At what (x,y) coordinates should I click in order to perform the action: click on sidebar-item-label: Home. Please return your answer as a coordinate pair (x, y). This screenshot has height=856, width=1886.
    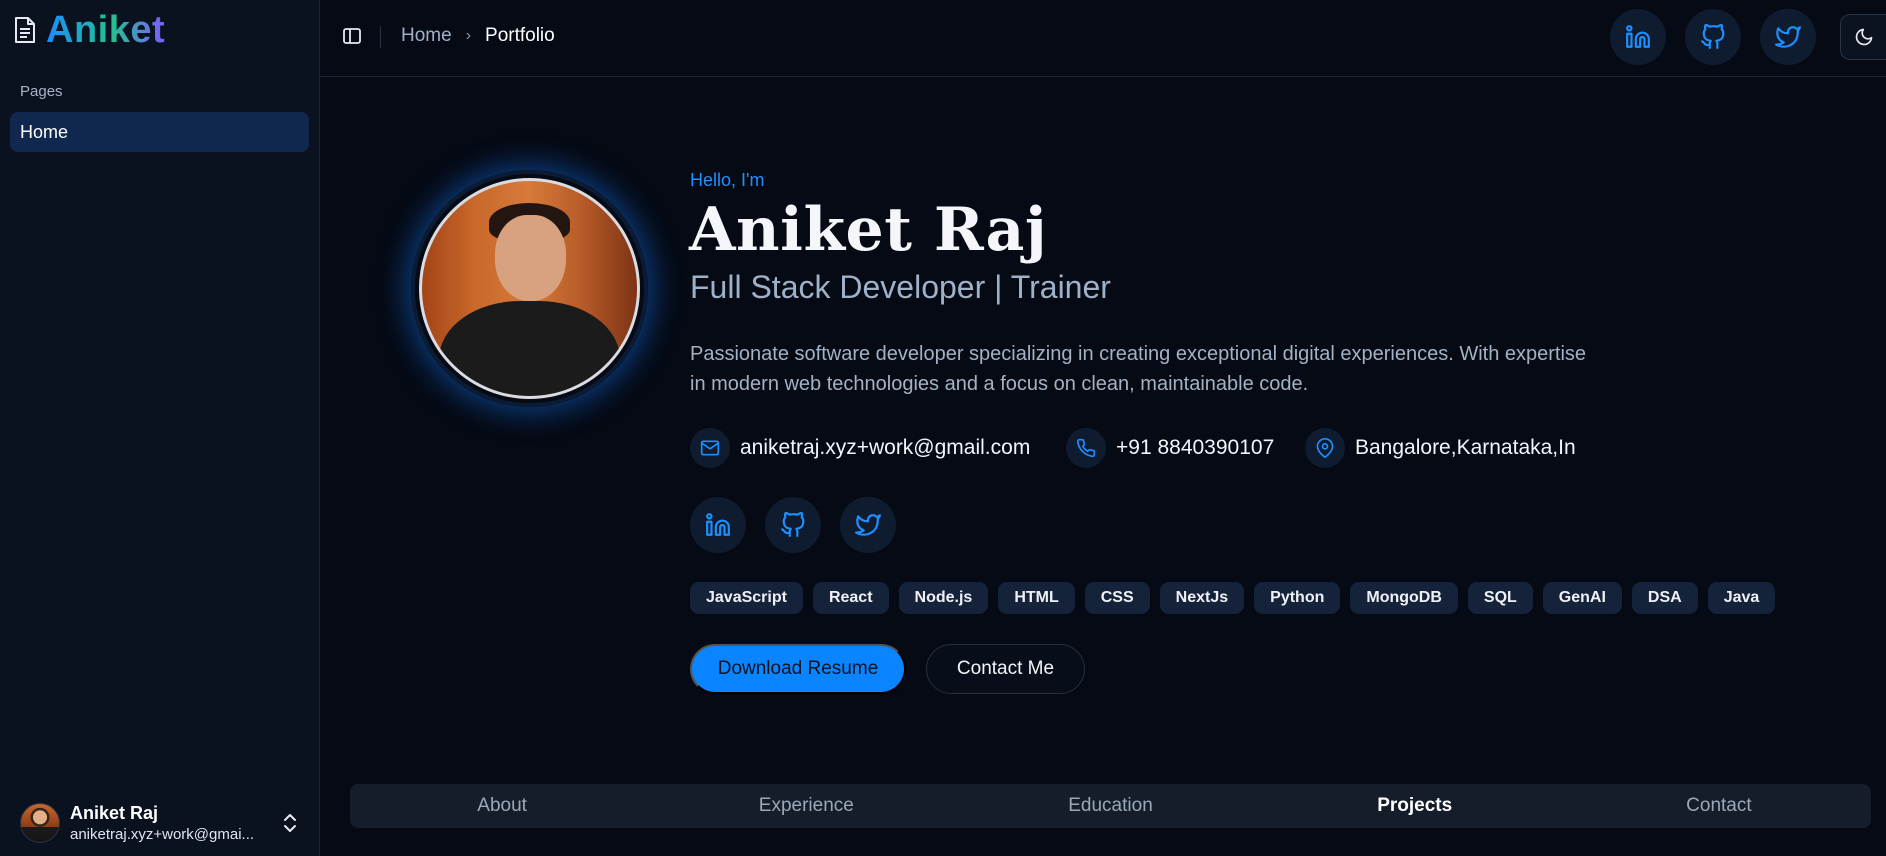
    Looking at the image, I should click on (44, 131).